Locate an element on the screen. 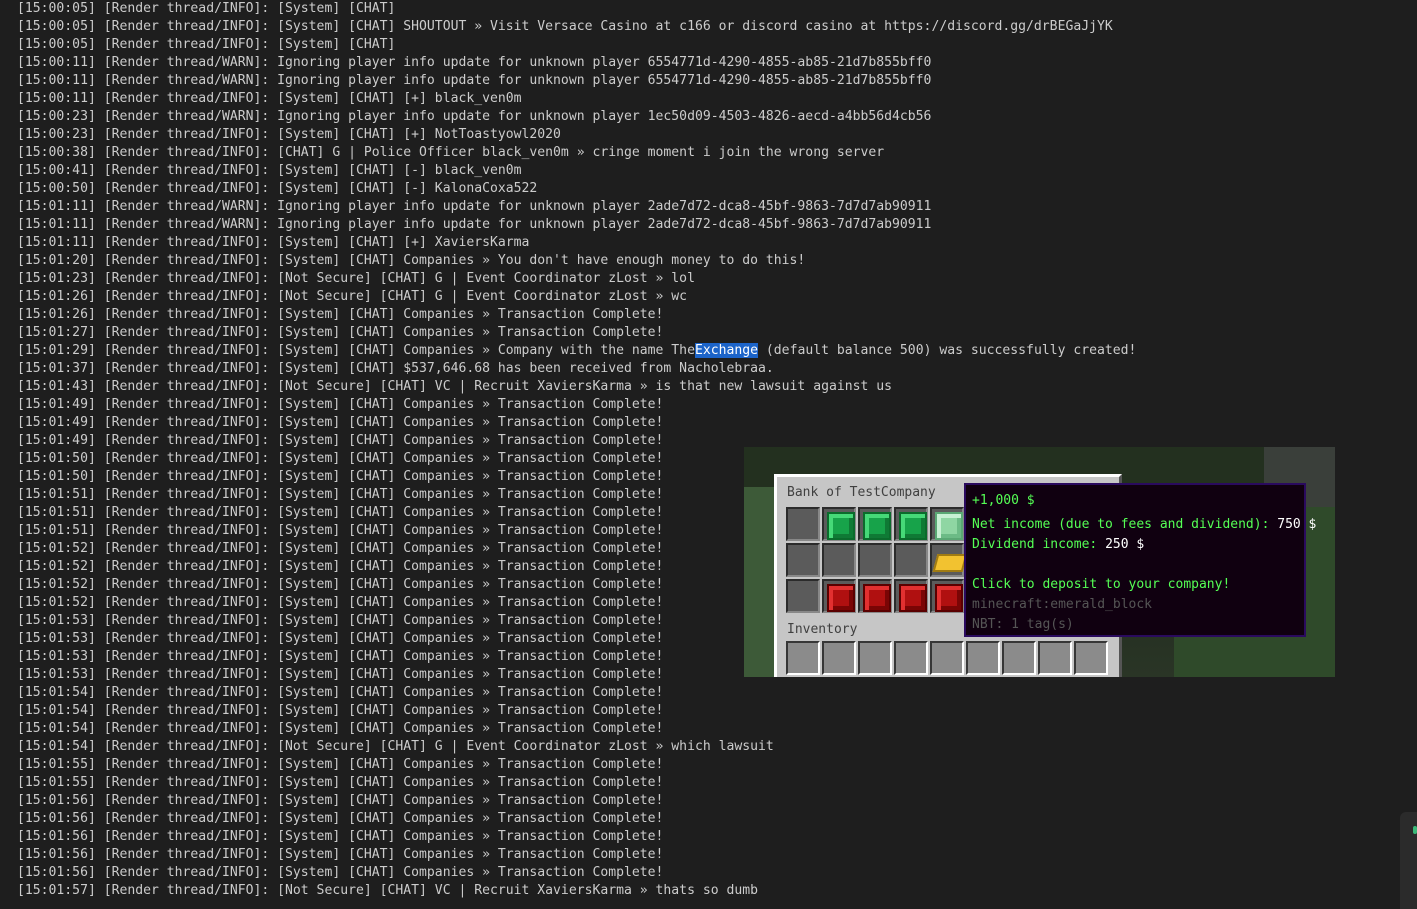 This screenshot has height=909, width=1417. slot-gold is located at coordinates (949, 560).